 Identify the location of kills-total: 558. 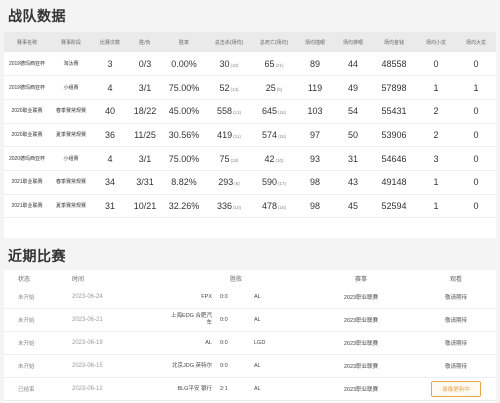
(224, 111).